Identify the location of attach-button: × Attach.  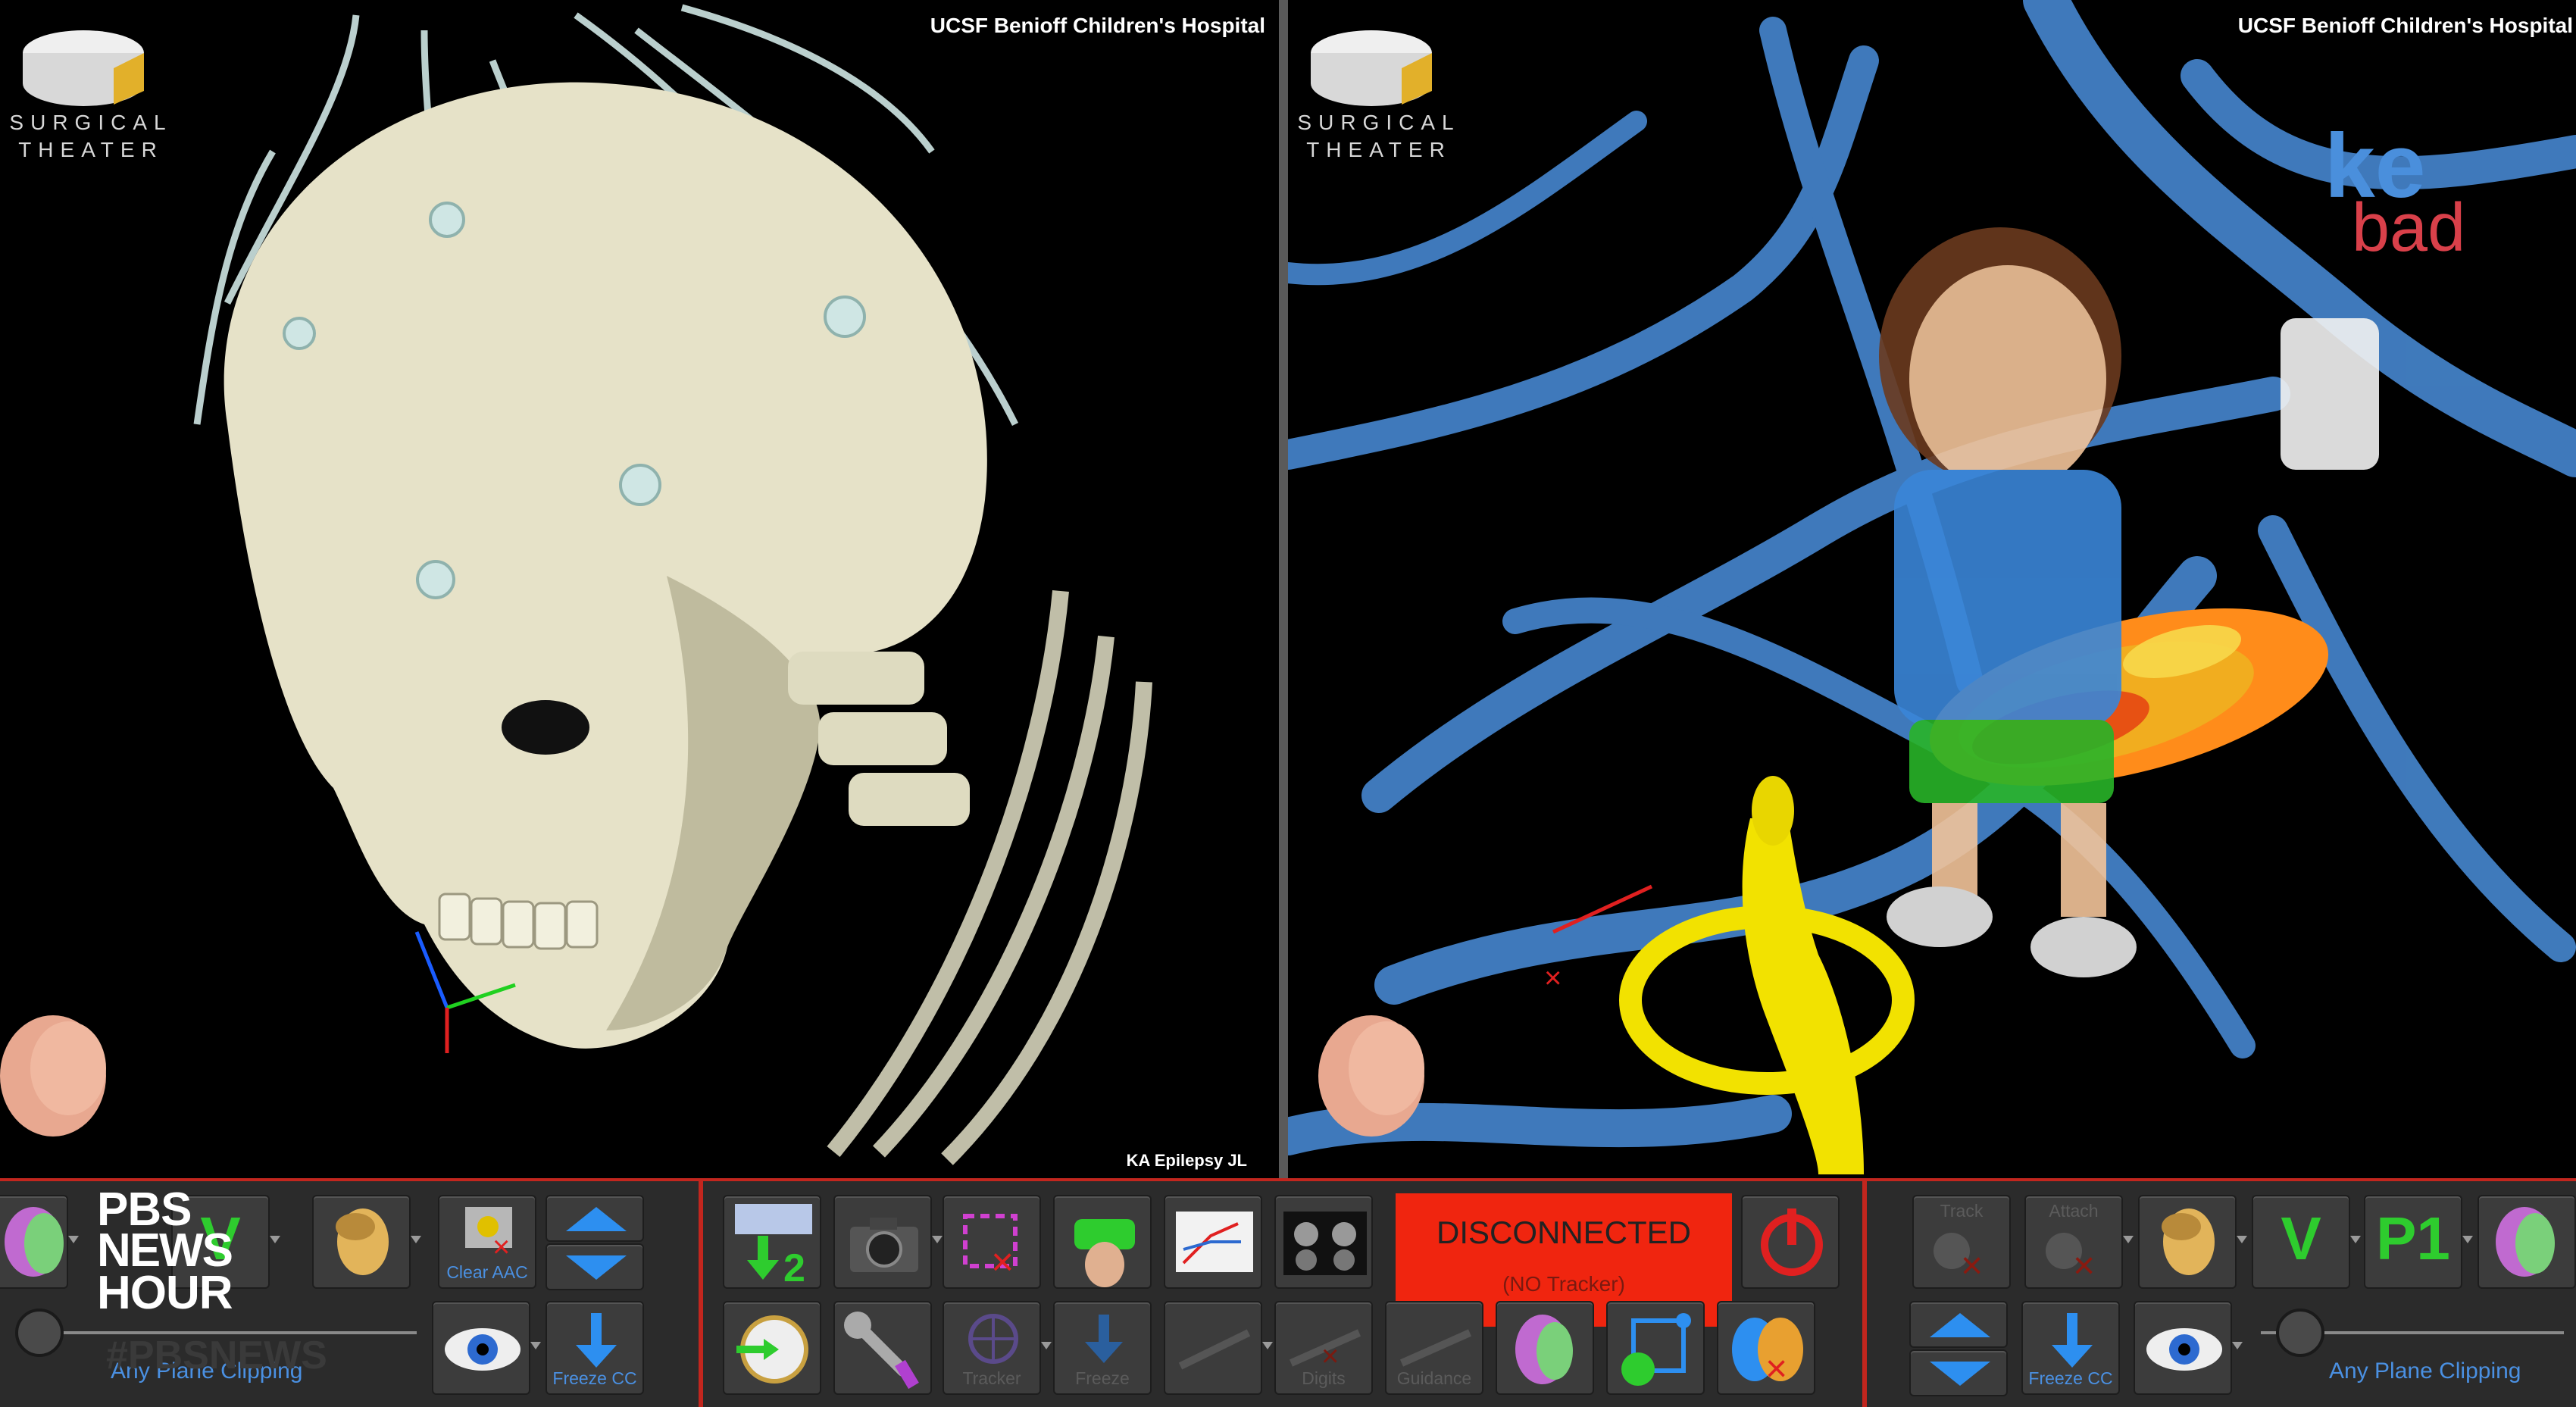
(2079, 1242).